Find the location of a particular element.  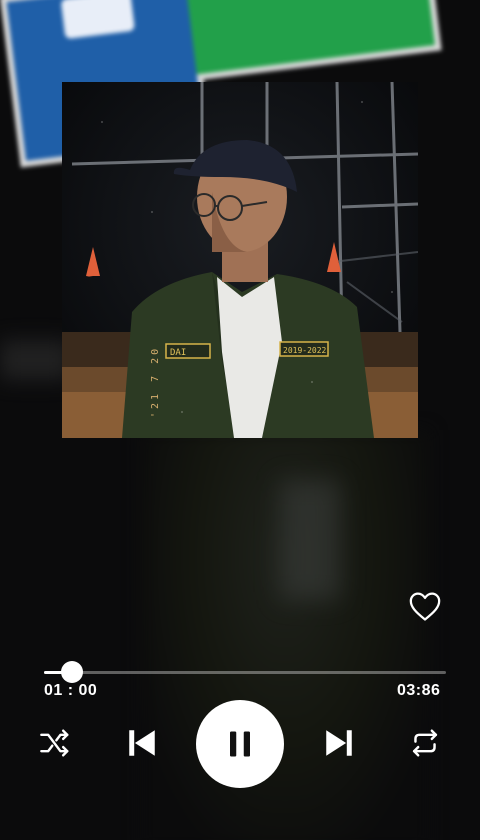

svg-text: 2019-2022 is located at coordinates (305, 350).